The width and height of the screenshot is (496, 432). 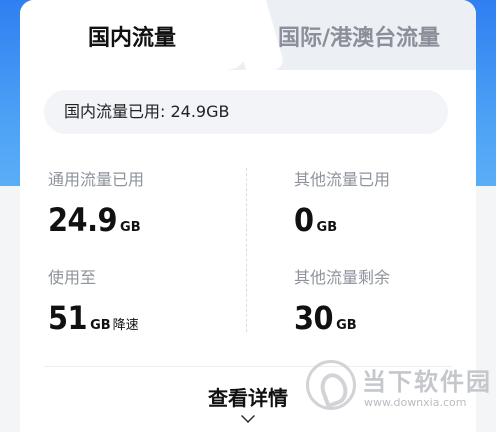 I want to click on watermark-title: 当下软件园, so click(x=427, y=382).